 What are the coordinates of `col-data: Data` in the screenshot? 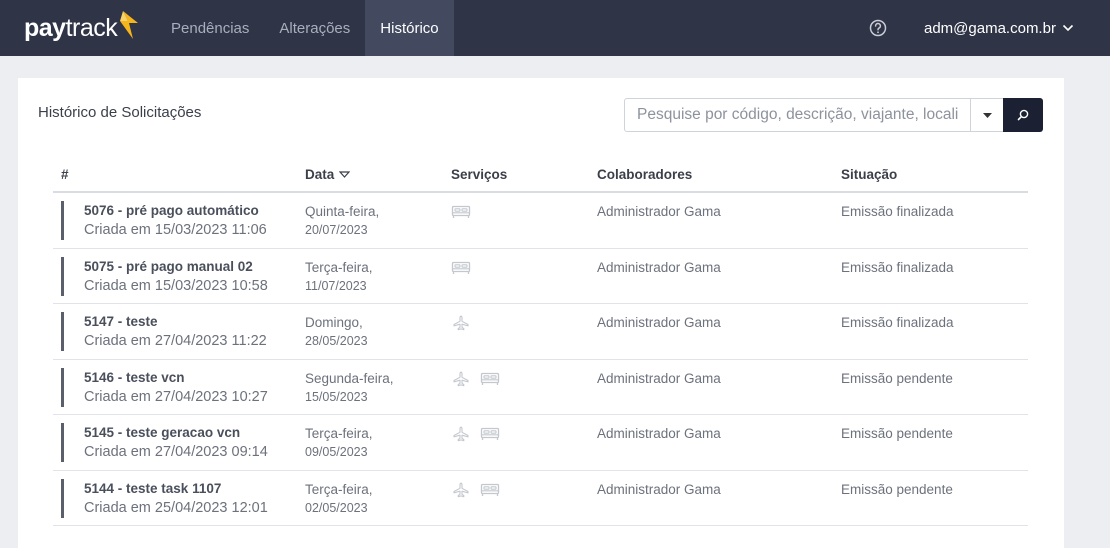 It's located at (328, 174).